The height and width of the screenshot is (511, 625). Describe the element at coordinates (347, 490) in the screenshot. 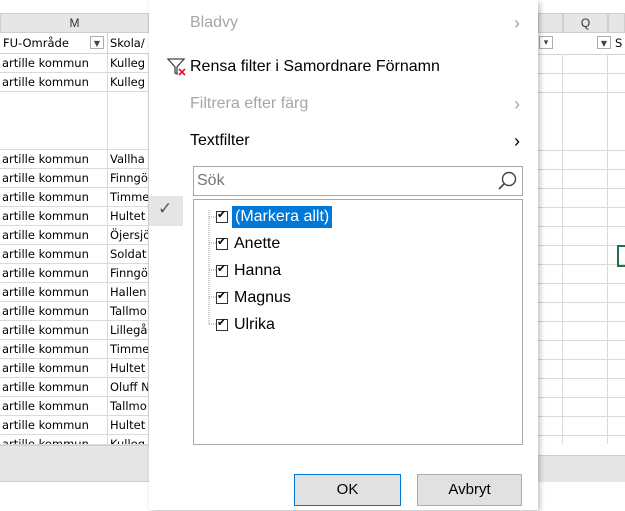

I see `ok-button: OK` at that location.